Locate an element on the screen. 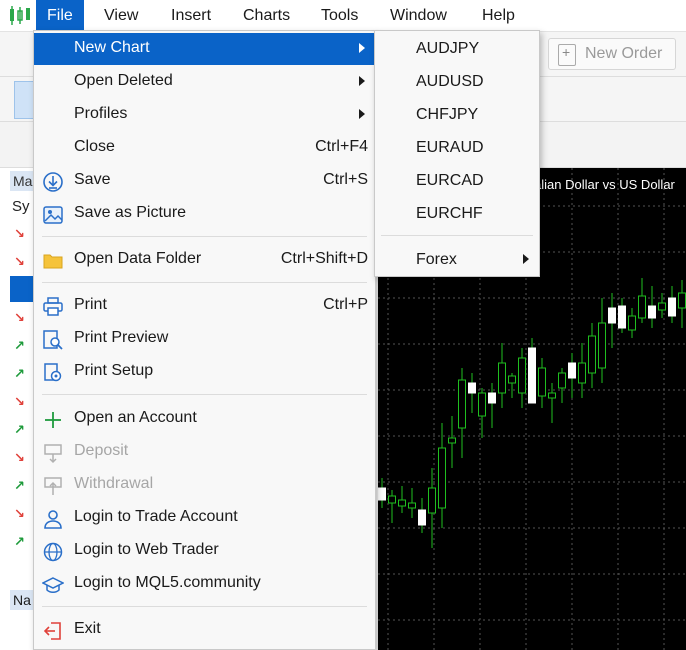 The image size is (686, 650). plus-icon is located at coordinates (53, 420).